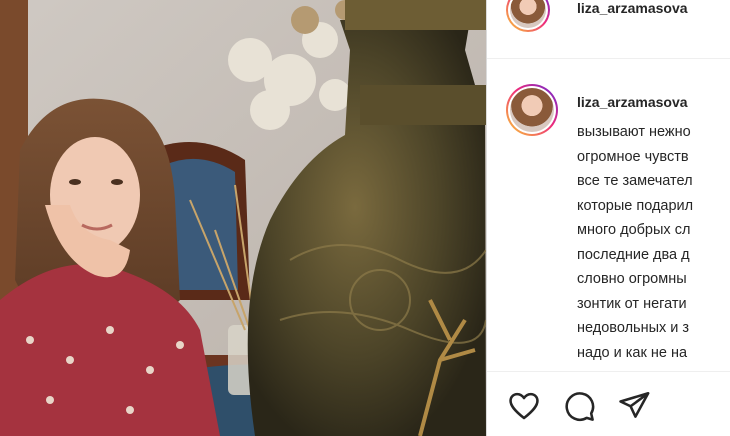 The width and height of the screenshot is (730, 436). Describe the element at coordinates (632, 279) in the screenshot. I see `caption-line: словно огромны` at that location.